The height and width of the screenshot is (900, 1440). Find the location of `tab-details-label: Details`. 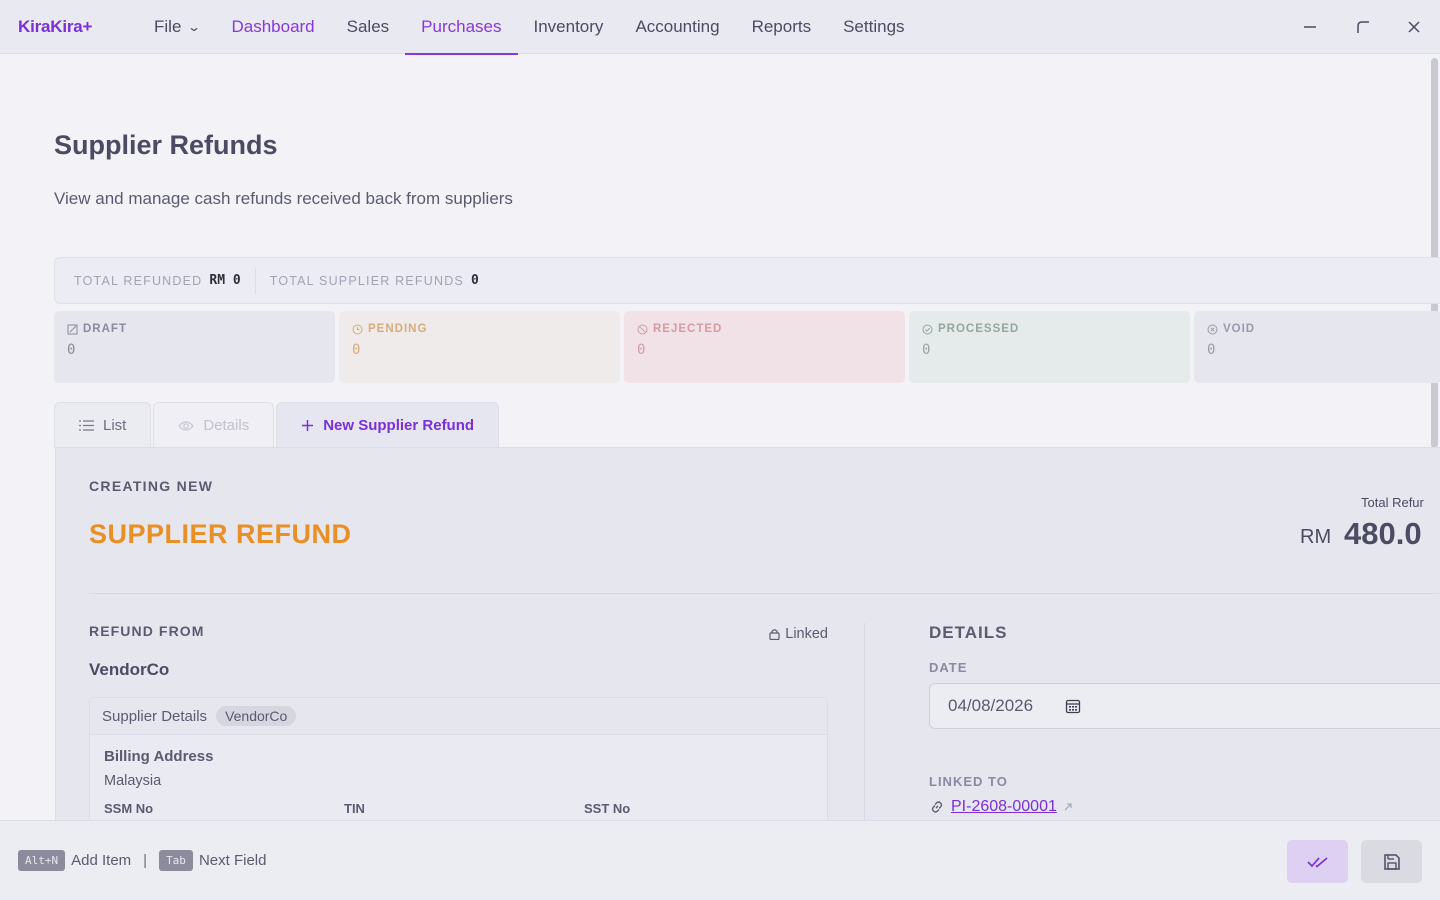

tab-details-label: Details is located at coordinates (226, 425).